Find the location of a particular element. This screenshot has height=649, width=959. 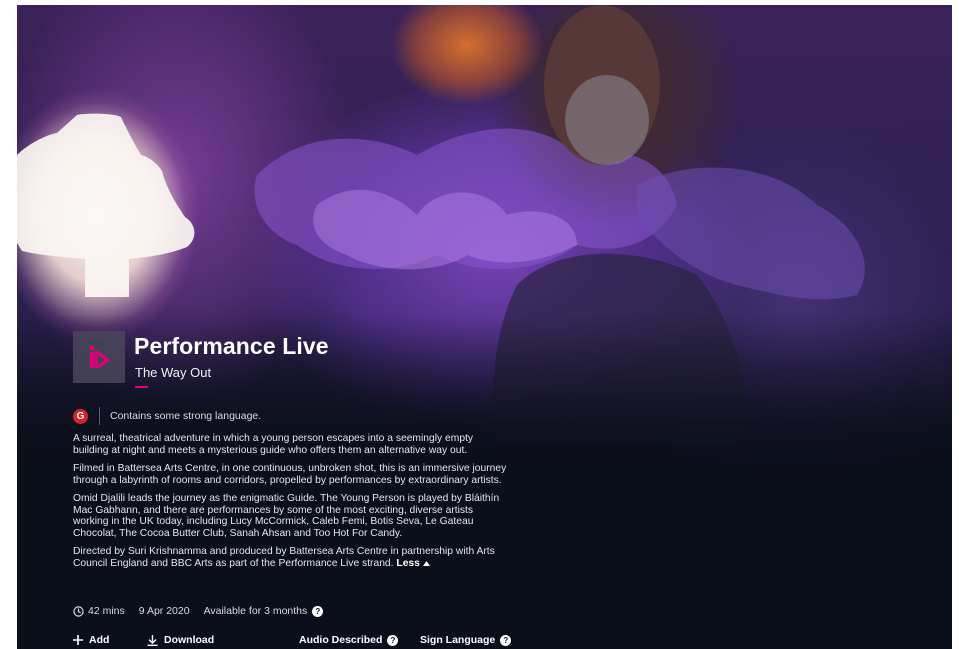

duration: 42 mins is located at coordinates (99, 611).